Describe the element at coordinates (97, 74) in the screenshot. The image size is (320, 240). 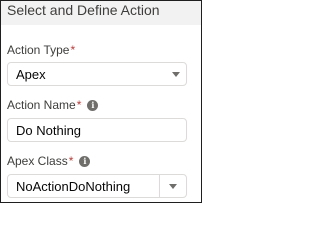
I see `action-type-select: Apex` at that location.